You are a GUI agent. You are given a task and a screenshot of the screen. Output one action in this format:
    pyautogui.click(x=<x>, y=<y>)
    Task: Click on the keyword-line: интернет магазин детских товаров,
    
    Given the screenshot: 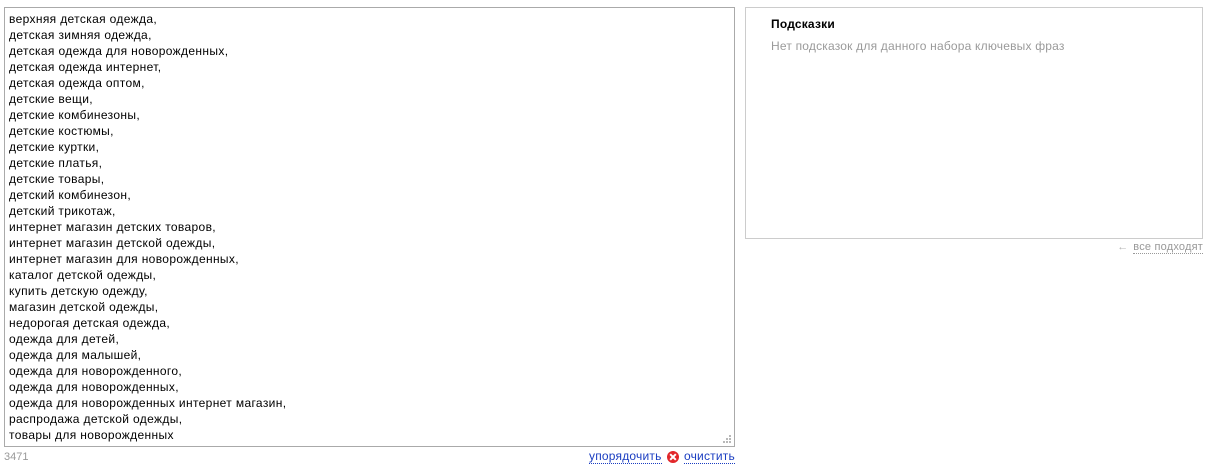 What is the action you would take?
    pyautogui.click(x=112, y=227)
    